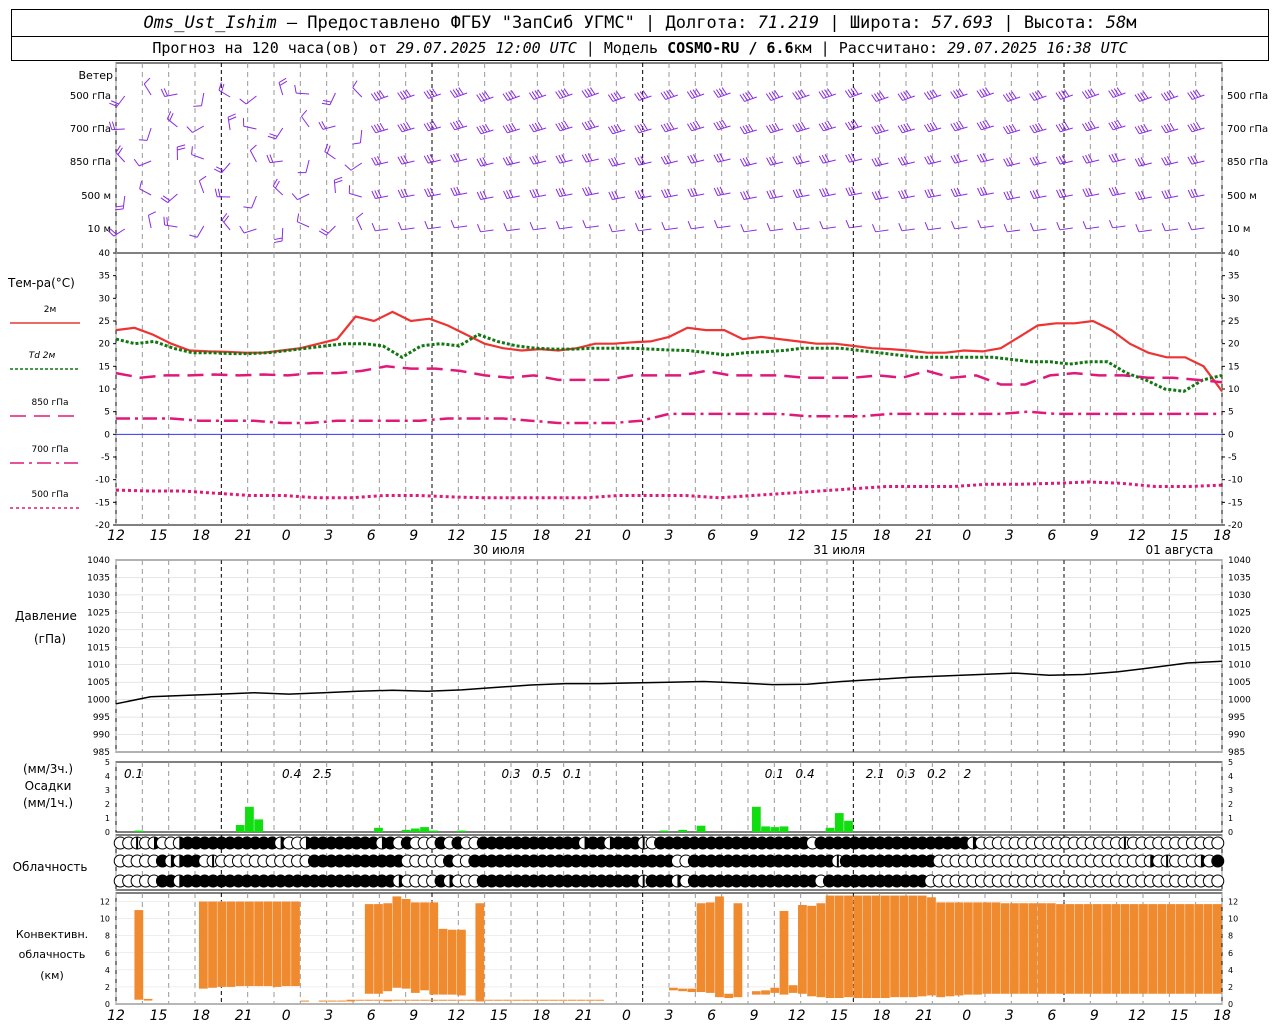 The width and height of the screenshot is (1280, 1024). What do you see at coordinates (1236, 718) in the screenshot?
I see `pressure-tick-label-right: 995` at bounding box center [1236, 718].